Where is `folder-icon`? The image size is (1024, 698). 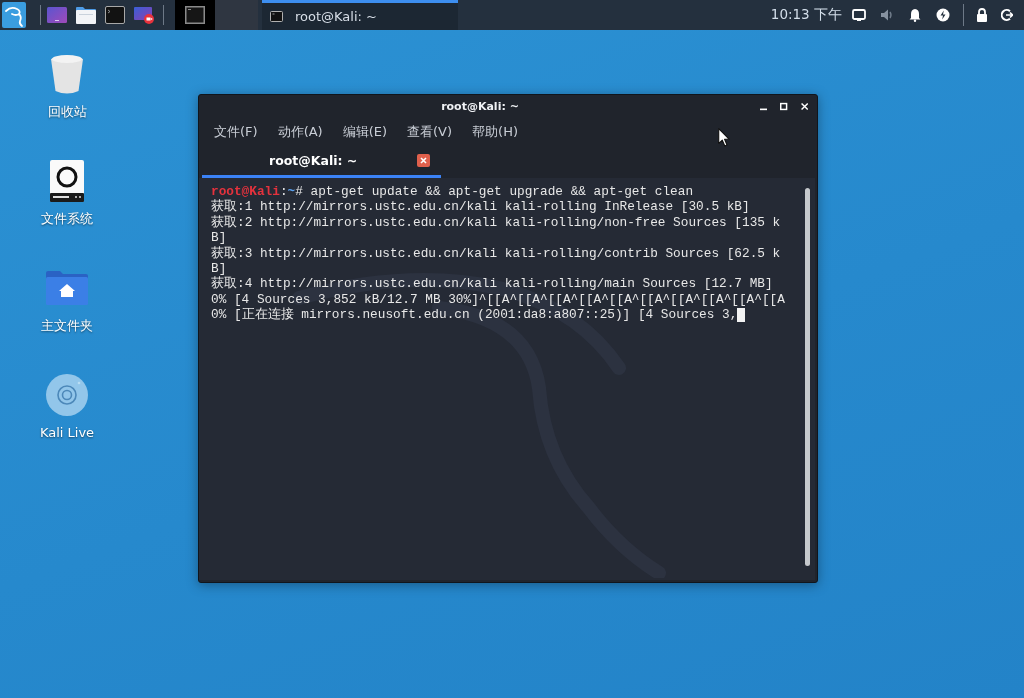 folder-icon is located at coordinates (86, 15).